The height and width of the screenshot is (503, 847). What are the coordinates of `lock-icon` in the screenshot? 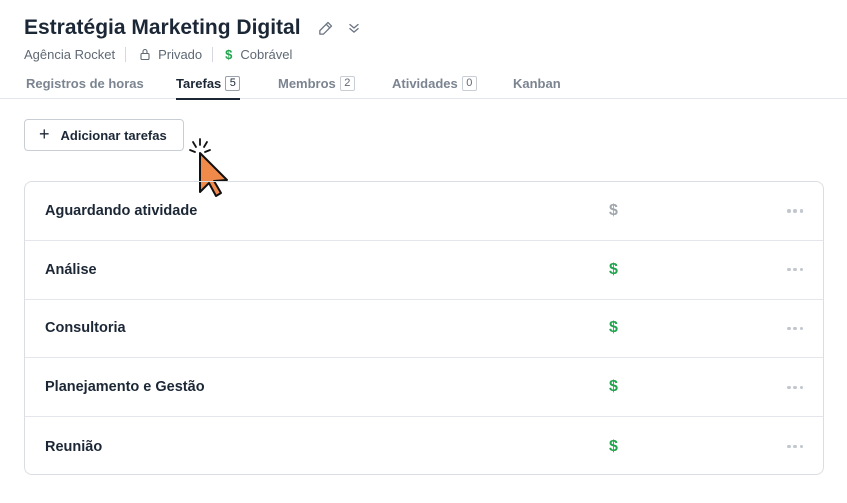 It's located at (145, 54).